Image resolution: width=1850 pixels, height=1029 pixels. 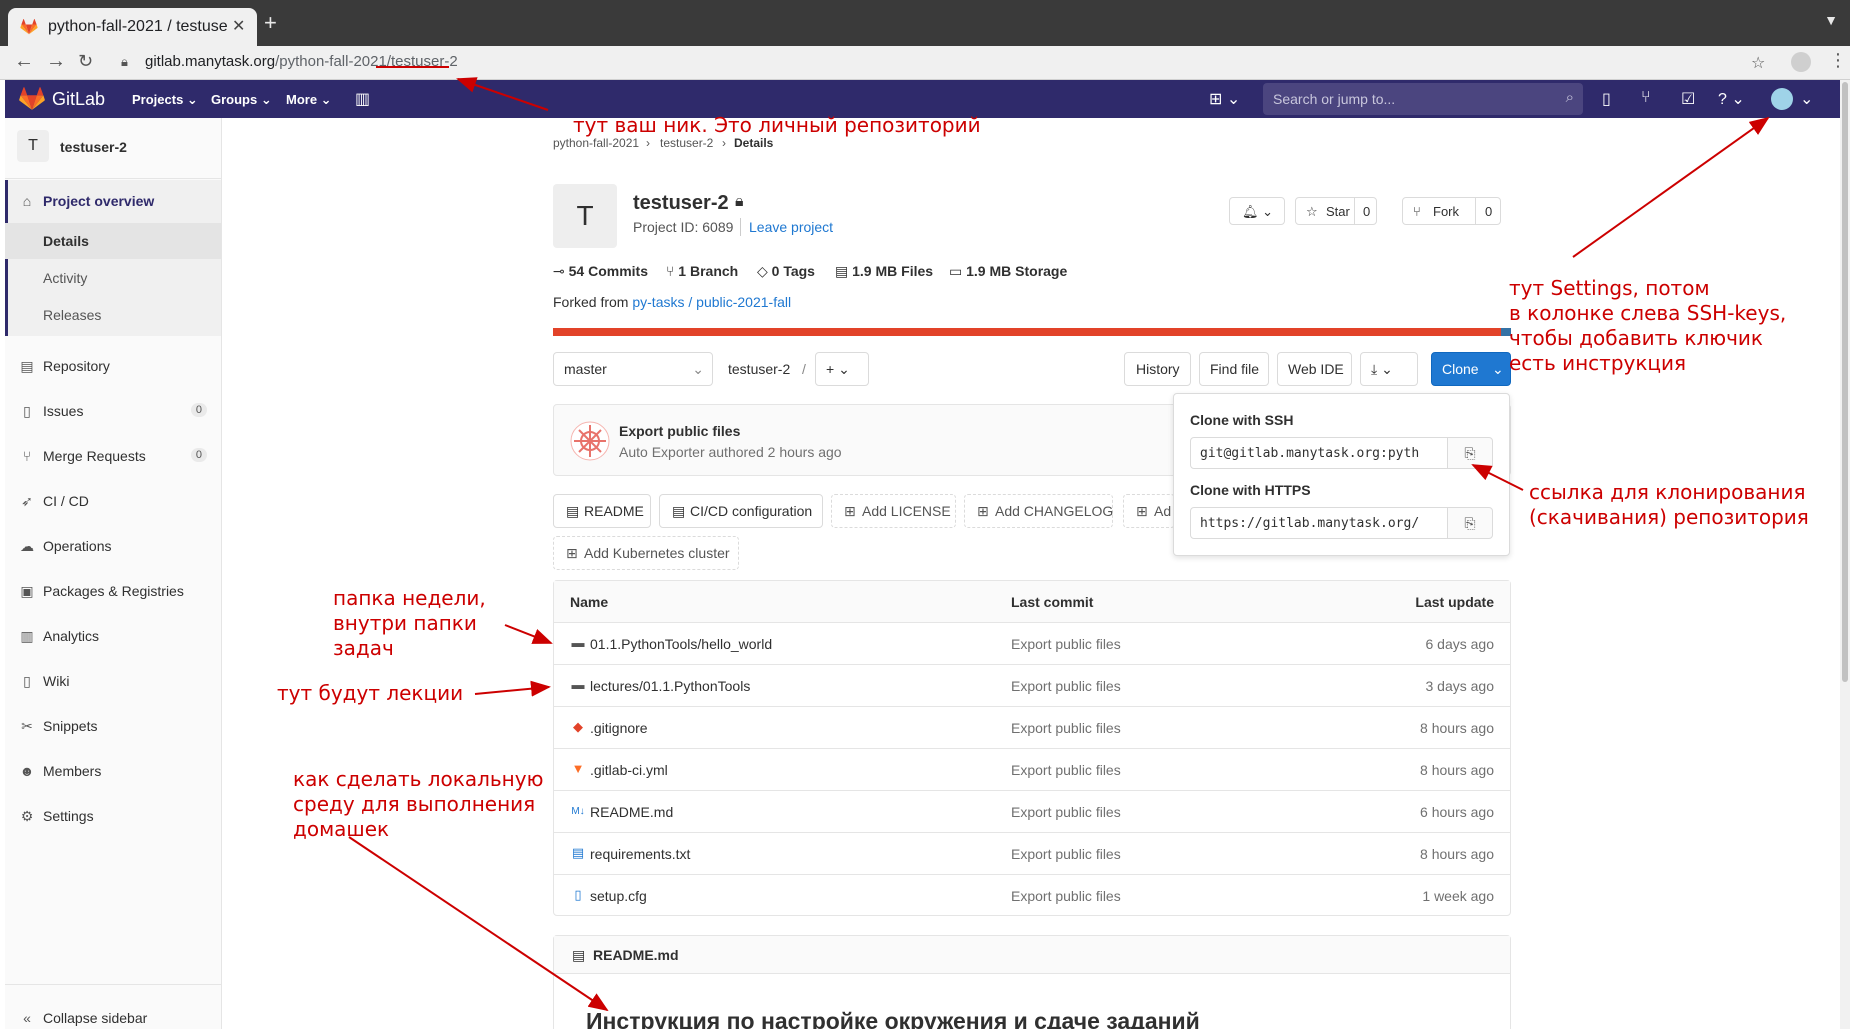 I want to click on todo-icon: ☑, so click(x=1688, y=99).